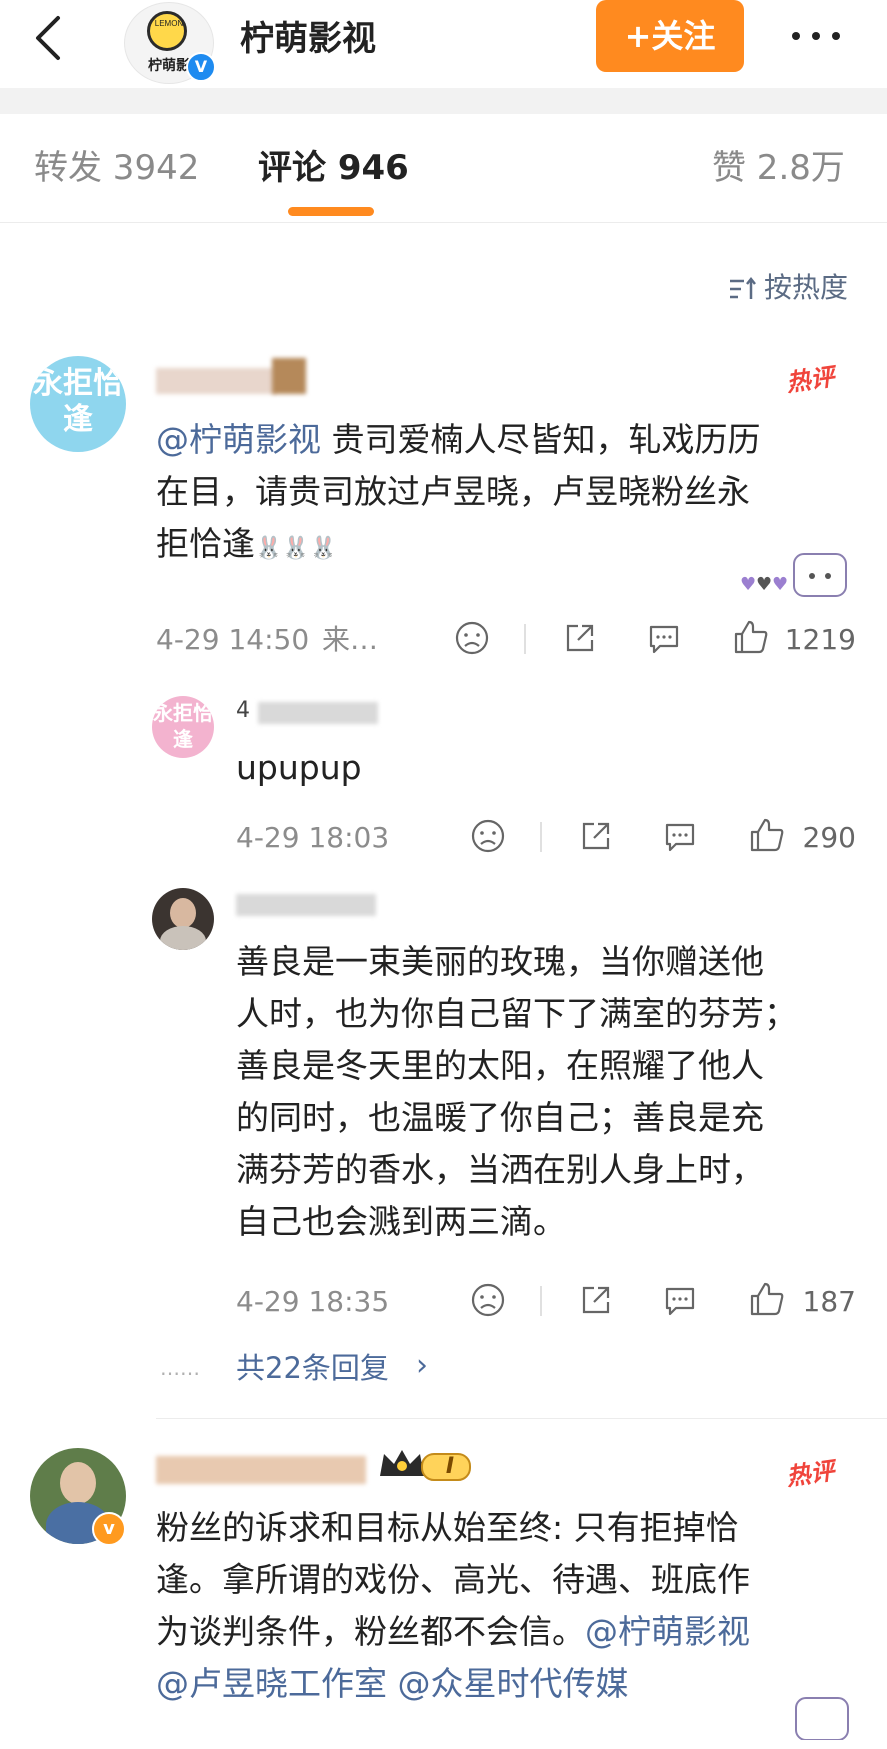  What do you see at coordinates (296, 548) in the screenshot?
I see `bunny-emoji-icon: 🐰🐰🐰` at bounding box center [296, 548].